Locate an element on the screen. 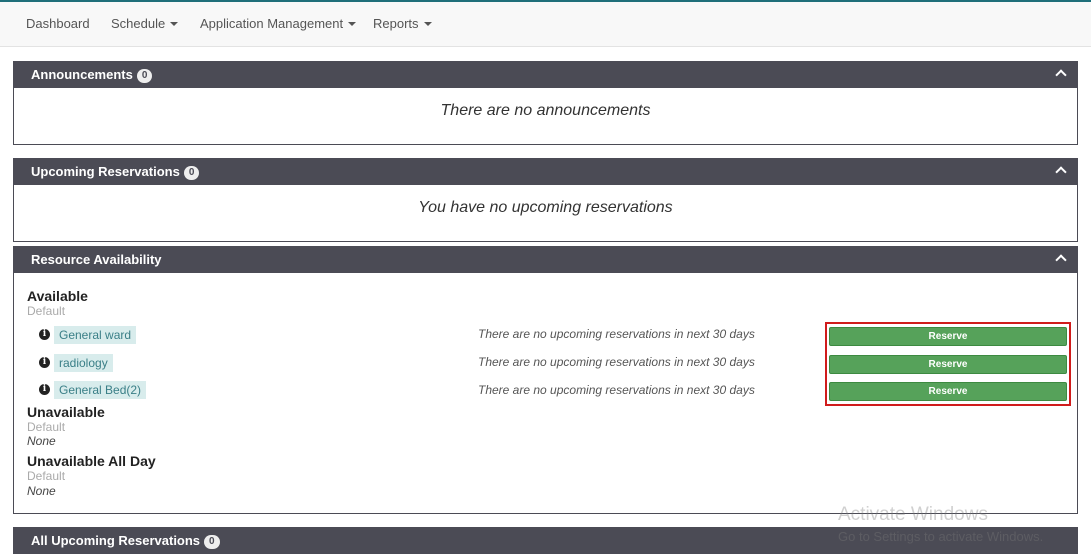  resource-availability-header: Resource Availability is located at coordinates (545, 260).